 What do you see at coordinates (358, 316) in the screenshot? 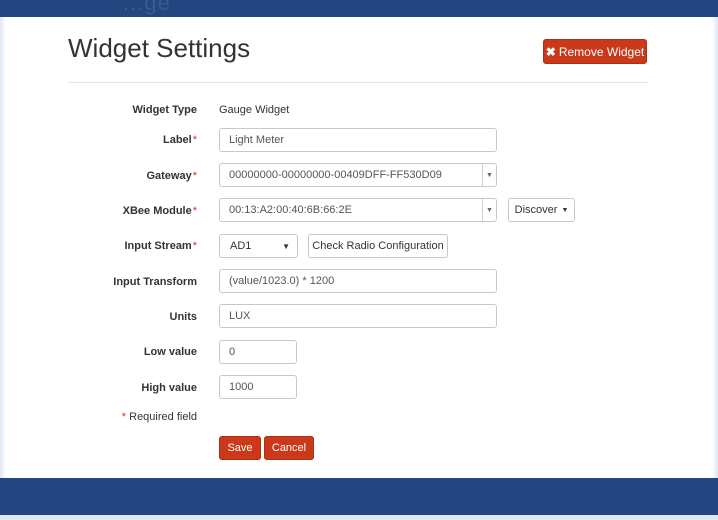
I see `units-input: LUX` at bounding box center [358, 316].